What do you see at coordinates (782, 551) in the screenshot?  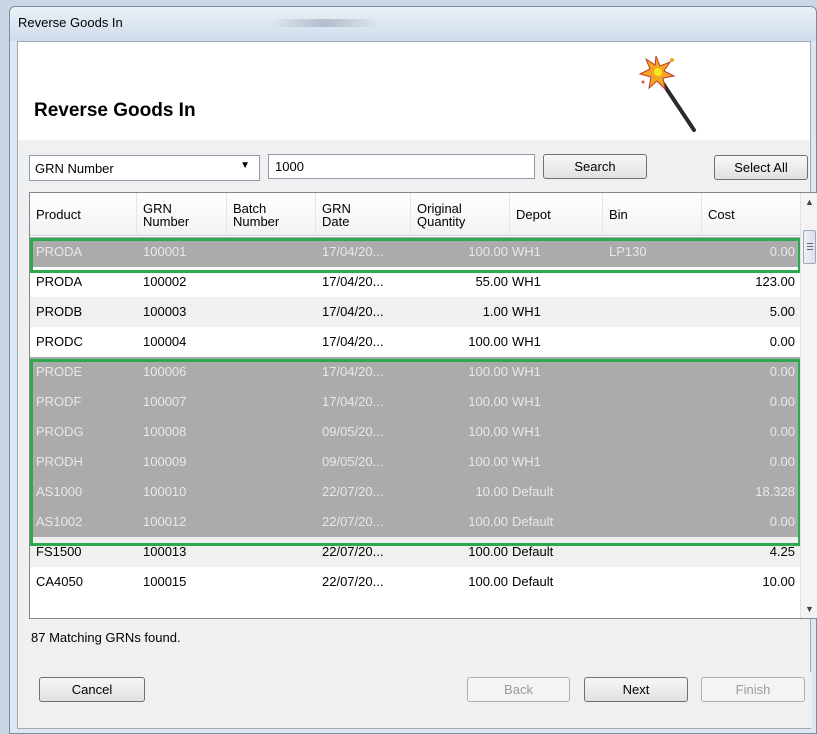 I see `cell-cost: 4.25` at bounding box center [782, 551].